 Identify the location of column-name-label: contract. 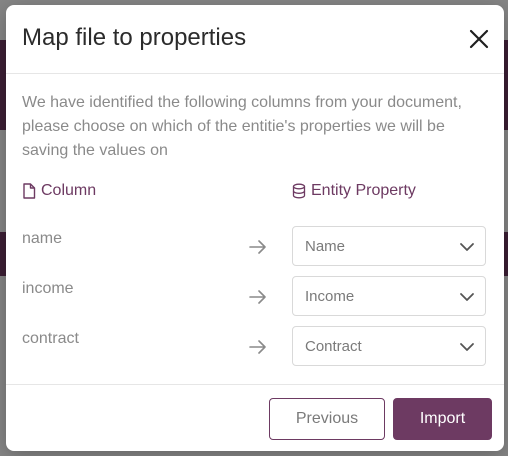
(50, 338).